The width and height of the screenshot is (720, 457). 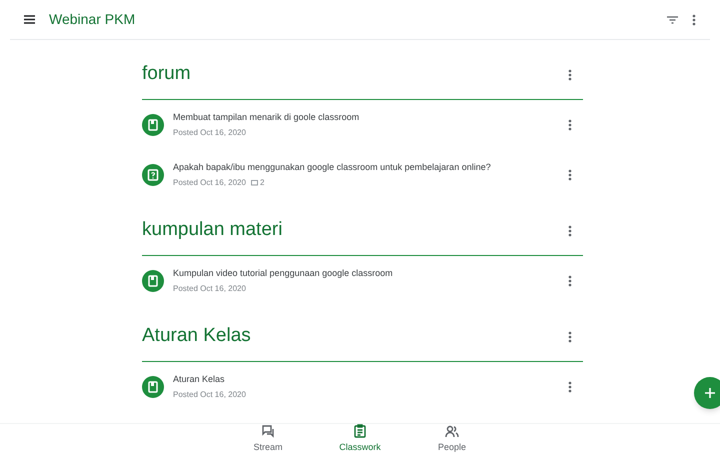 I want to click on topic-title: Aturan Kelas, so click(x=196, y=336).